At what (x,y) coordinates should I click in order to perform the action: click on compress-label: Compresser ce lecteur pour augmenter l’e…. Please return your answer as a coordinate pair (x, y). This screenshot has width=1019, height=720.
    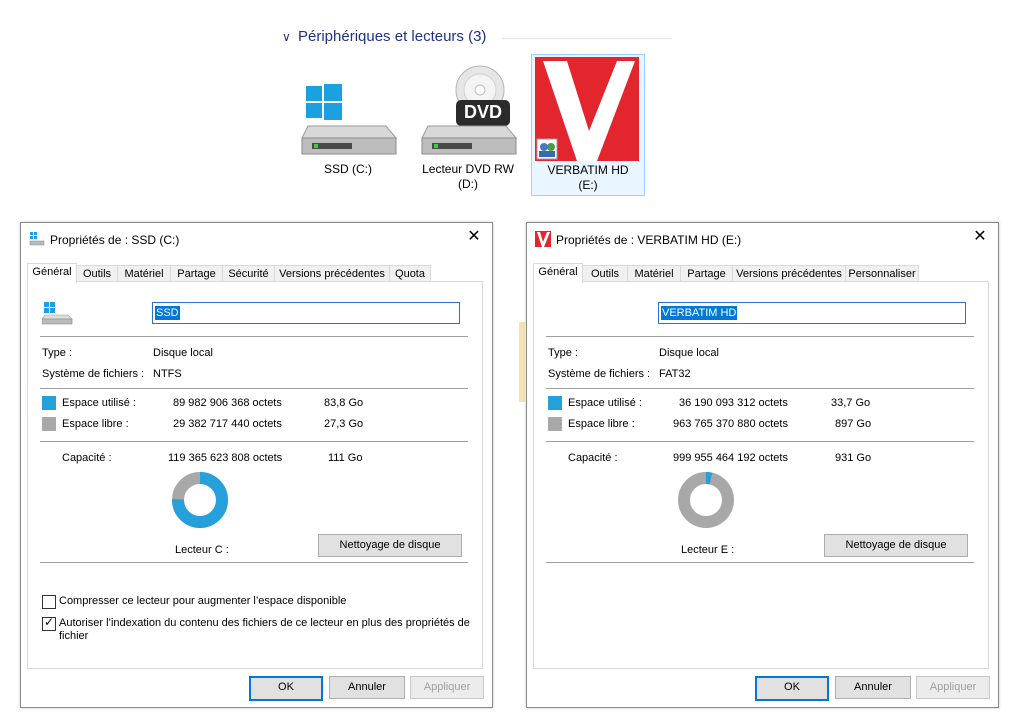
    Looking at the image, I should click on (203, 601).